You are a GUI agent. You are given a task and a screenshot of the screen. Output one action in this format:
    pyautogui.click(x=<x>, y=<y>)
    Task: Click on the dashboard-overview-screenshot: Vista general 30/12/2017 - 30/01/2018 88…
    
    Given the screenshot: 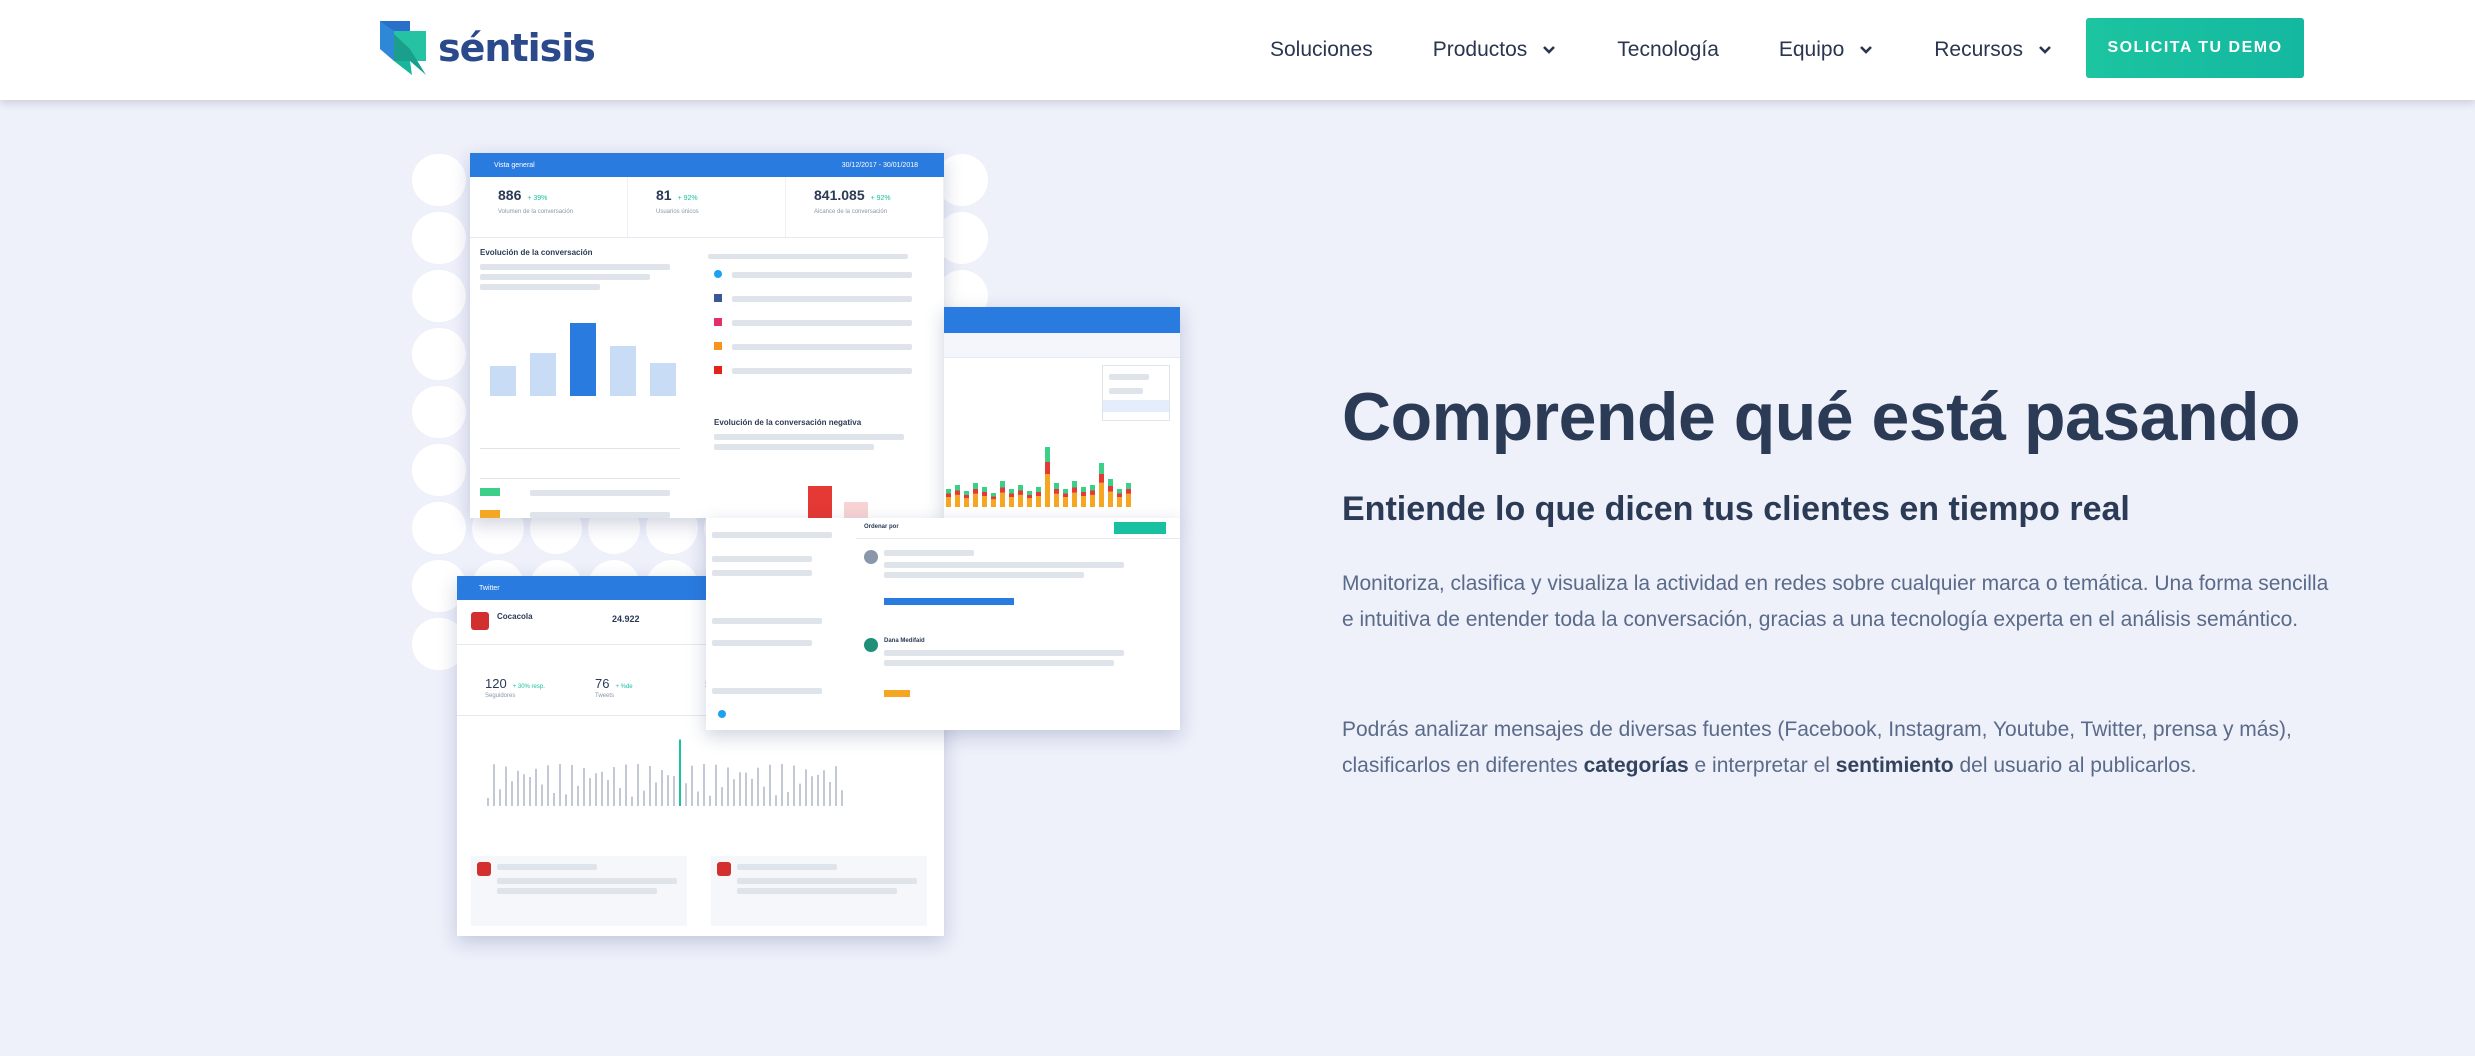 What is the action you would take?
    pyautogui.click(x=707, y=335)
    